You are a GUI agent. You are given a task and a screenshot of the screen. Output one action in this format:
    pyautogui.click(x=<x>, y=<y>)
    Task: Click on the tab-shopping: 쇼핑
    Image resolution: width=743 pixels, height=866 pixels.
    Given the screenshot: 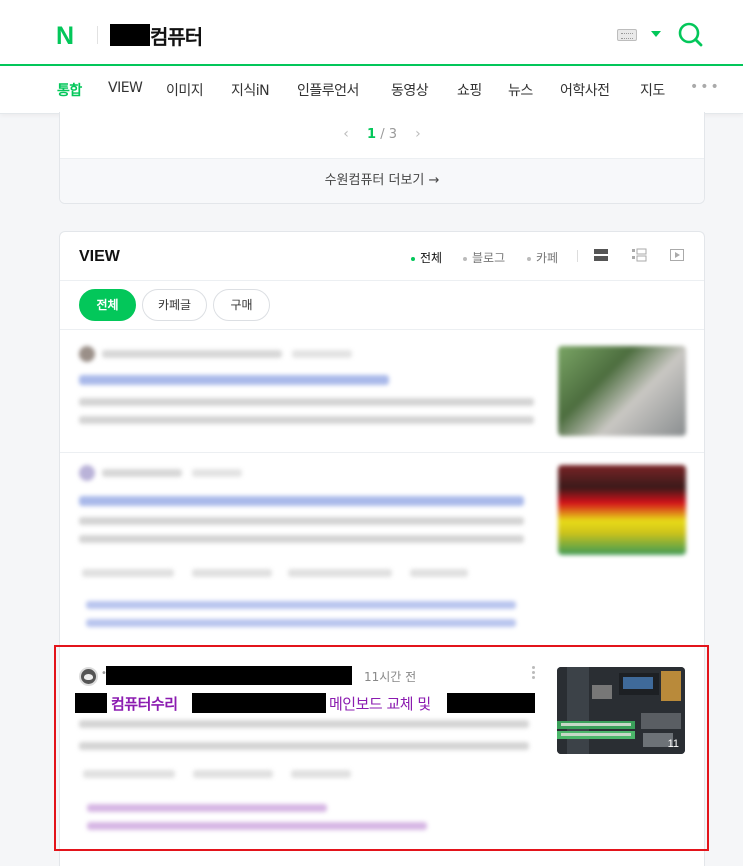 What is the action you would take?
    pyautogui.click(x=469, y=90)
    